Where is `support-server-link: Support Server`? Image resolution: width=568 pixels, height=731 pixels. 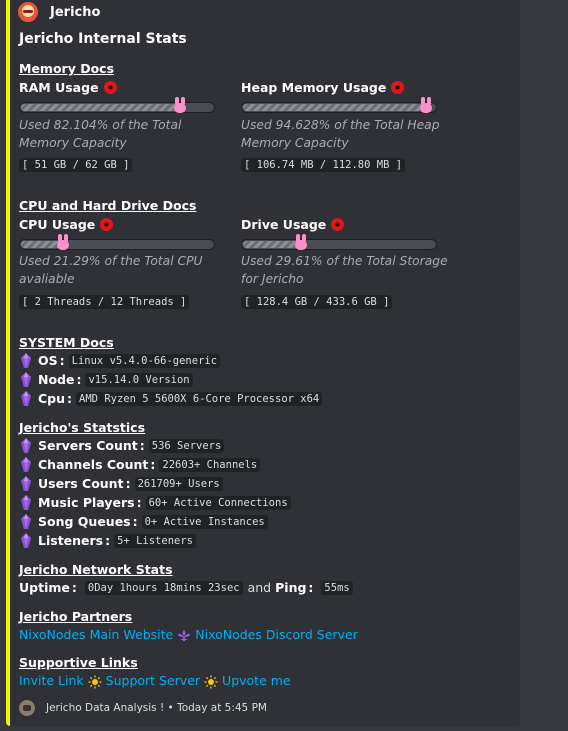 support-server-link: Support Server is located at coordinates (153, 680).